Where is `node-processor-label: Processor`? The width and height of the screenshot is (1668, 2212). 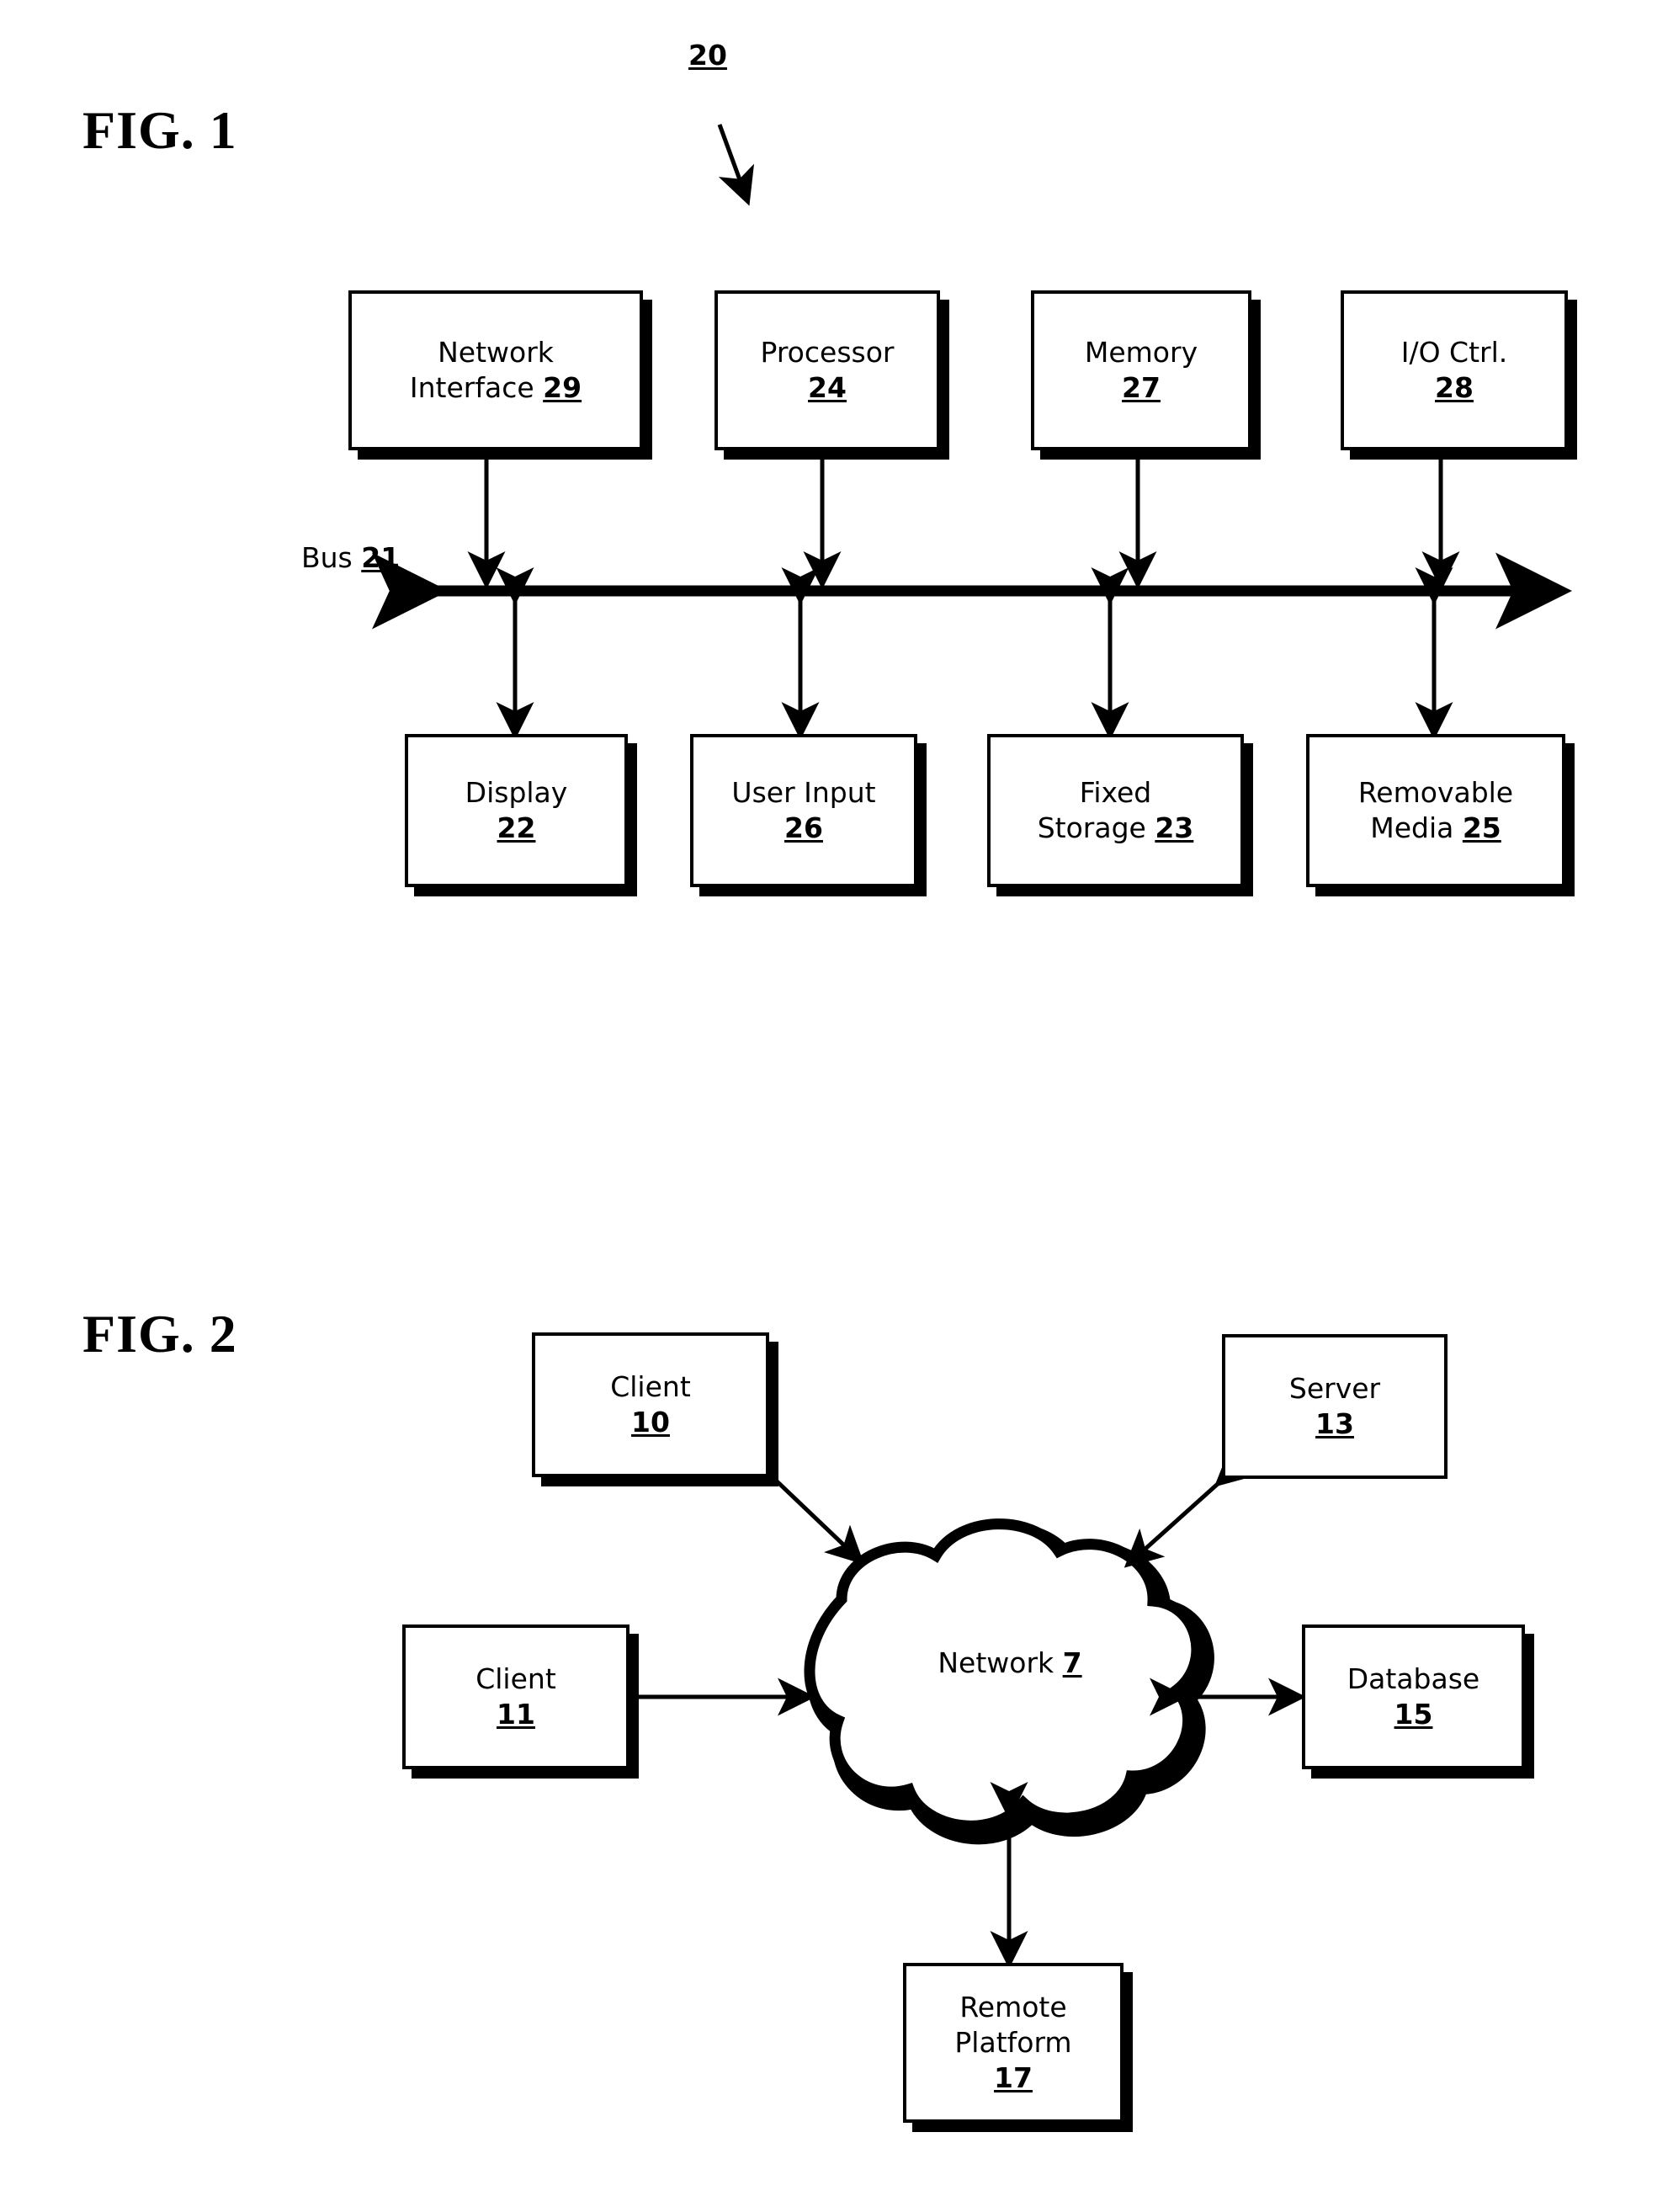
node-processor-label: Processor is located at coordinates (827, 352).